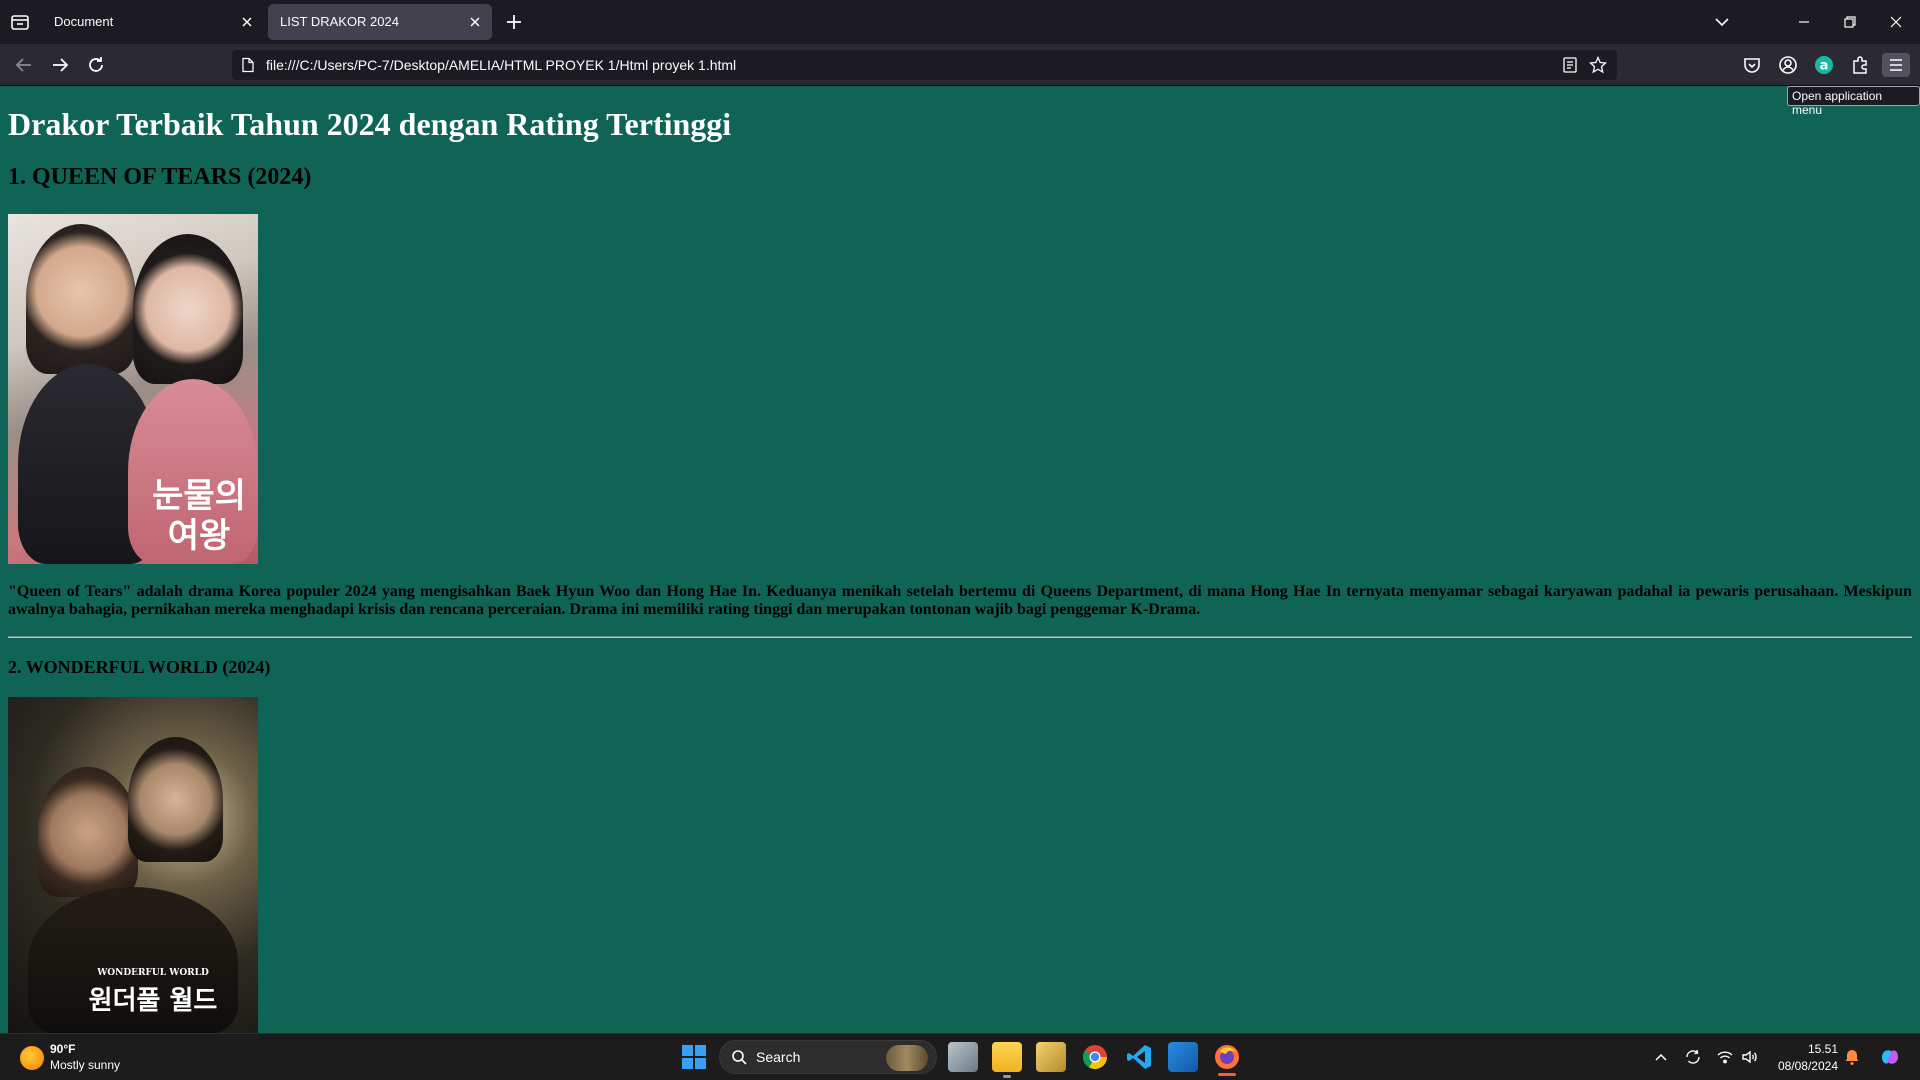  Describe the element at coordinates (1598, 65) in the screenshot. I see `bookmark-star-icon` at that location.